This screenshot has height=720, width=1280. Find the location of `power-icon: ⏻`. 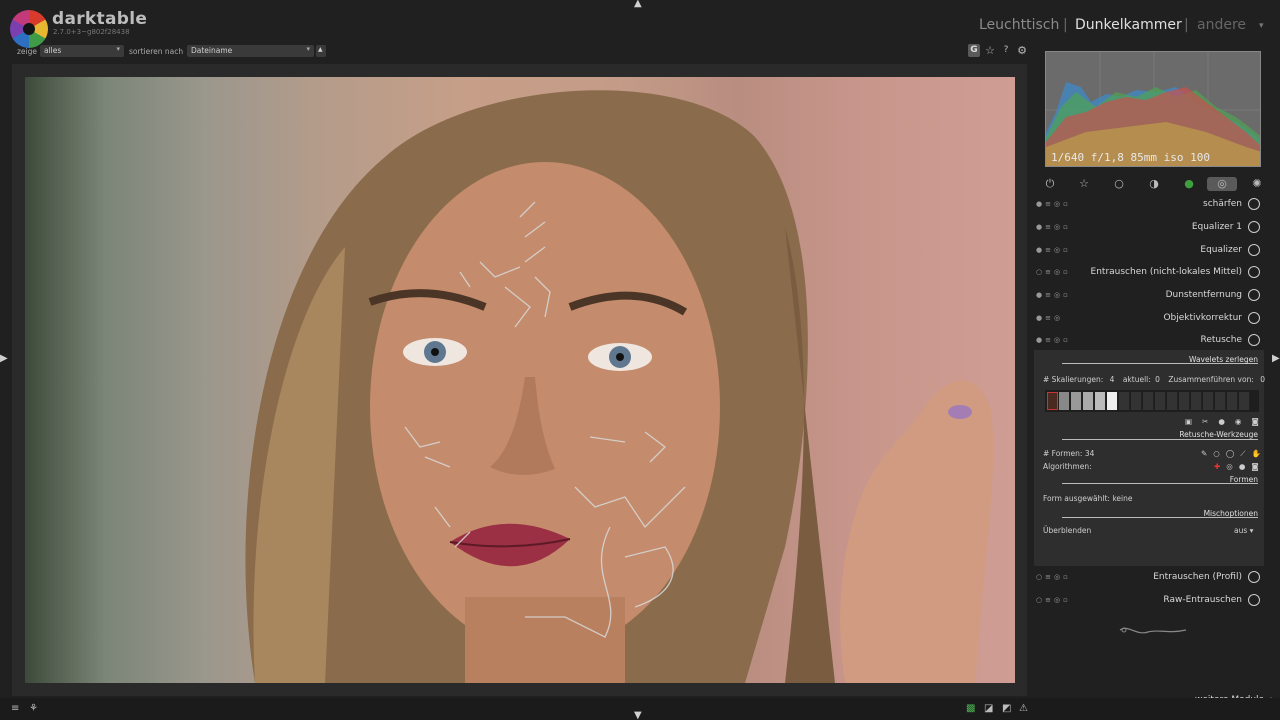

power-icon: ⏻ is located at coordinates (1050, 184).